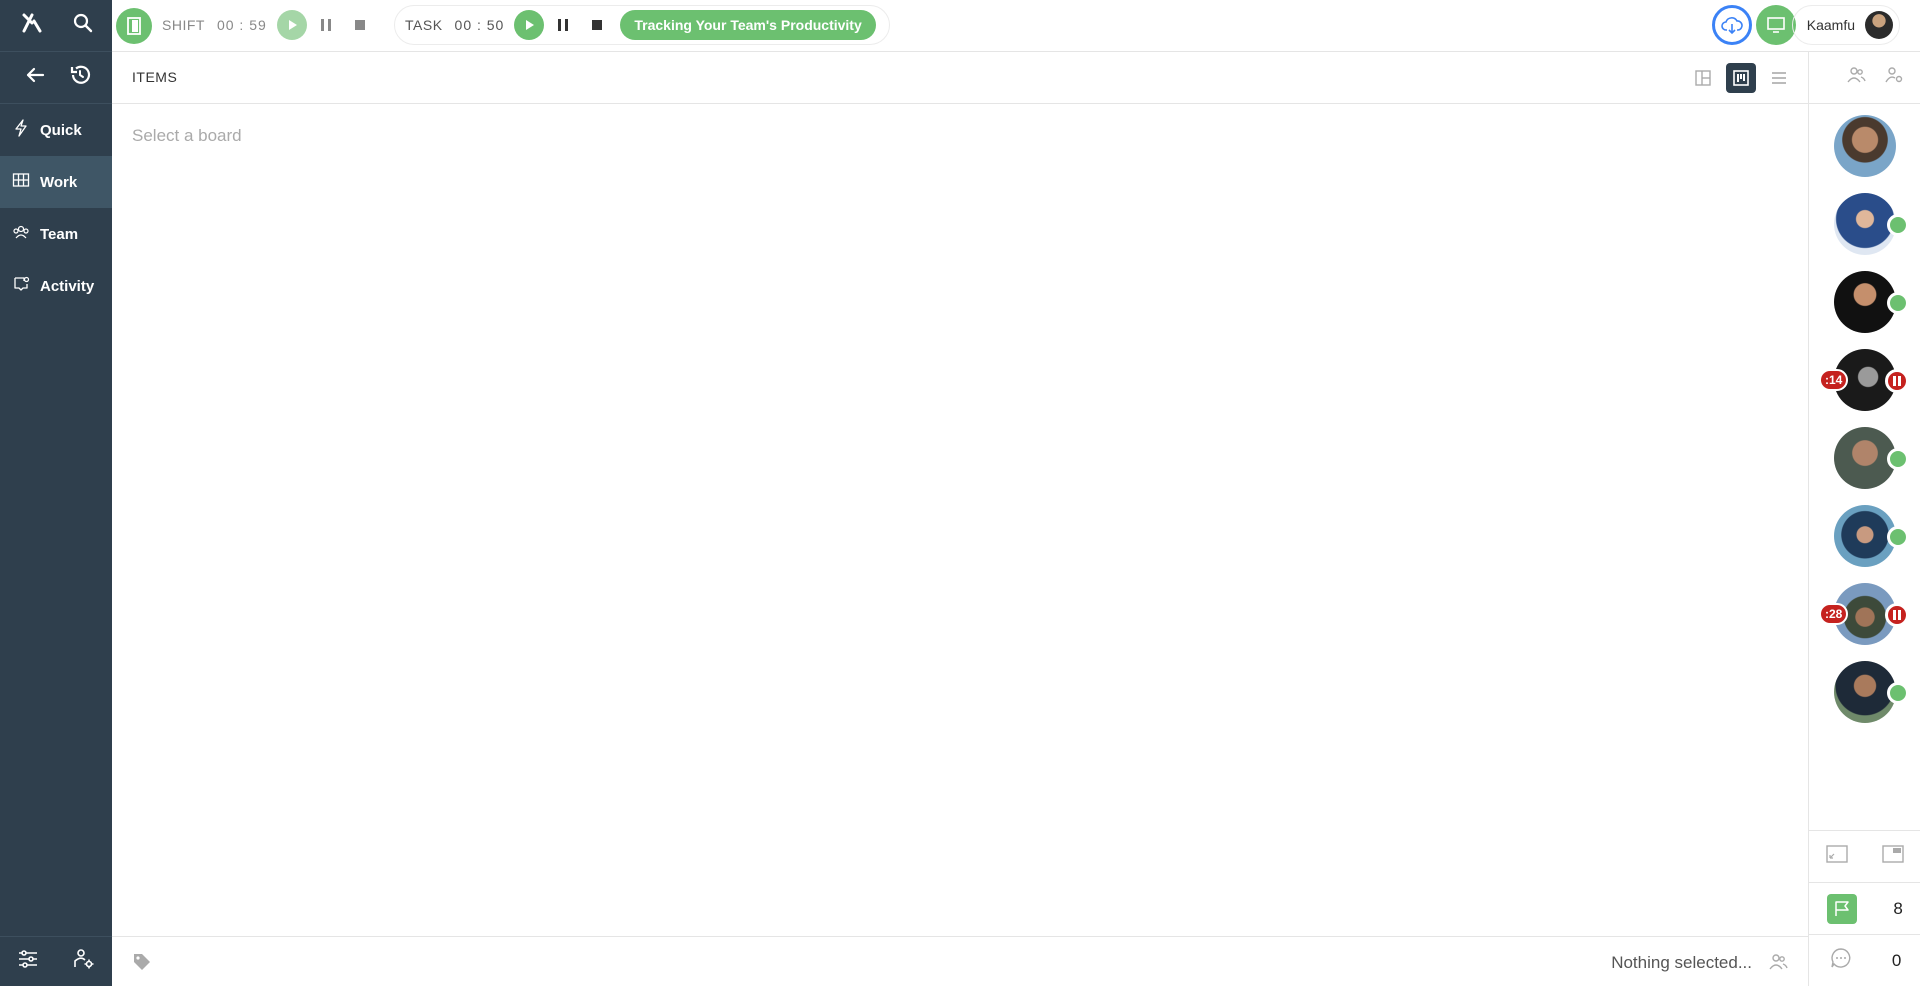 Image resolution: width=1920 pixels, height=986 pixels. I want to click on sidebar-item-quick: Quick, so click(56, 130).